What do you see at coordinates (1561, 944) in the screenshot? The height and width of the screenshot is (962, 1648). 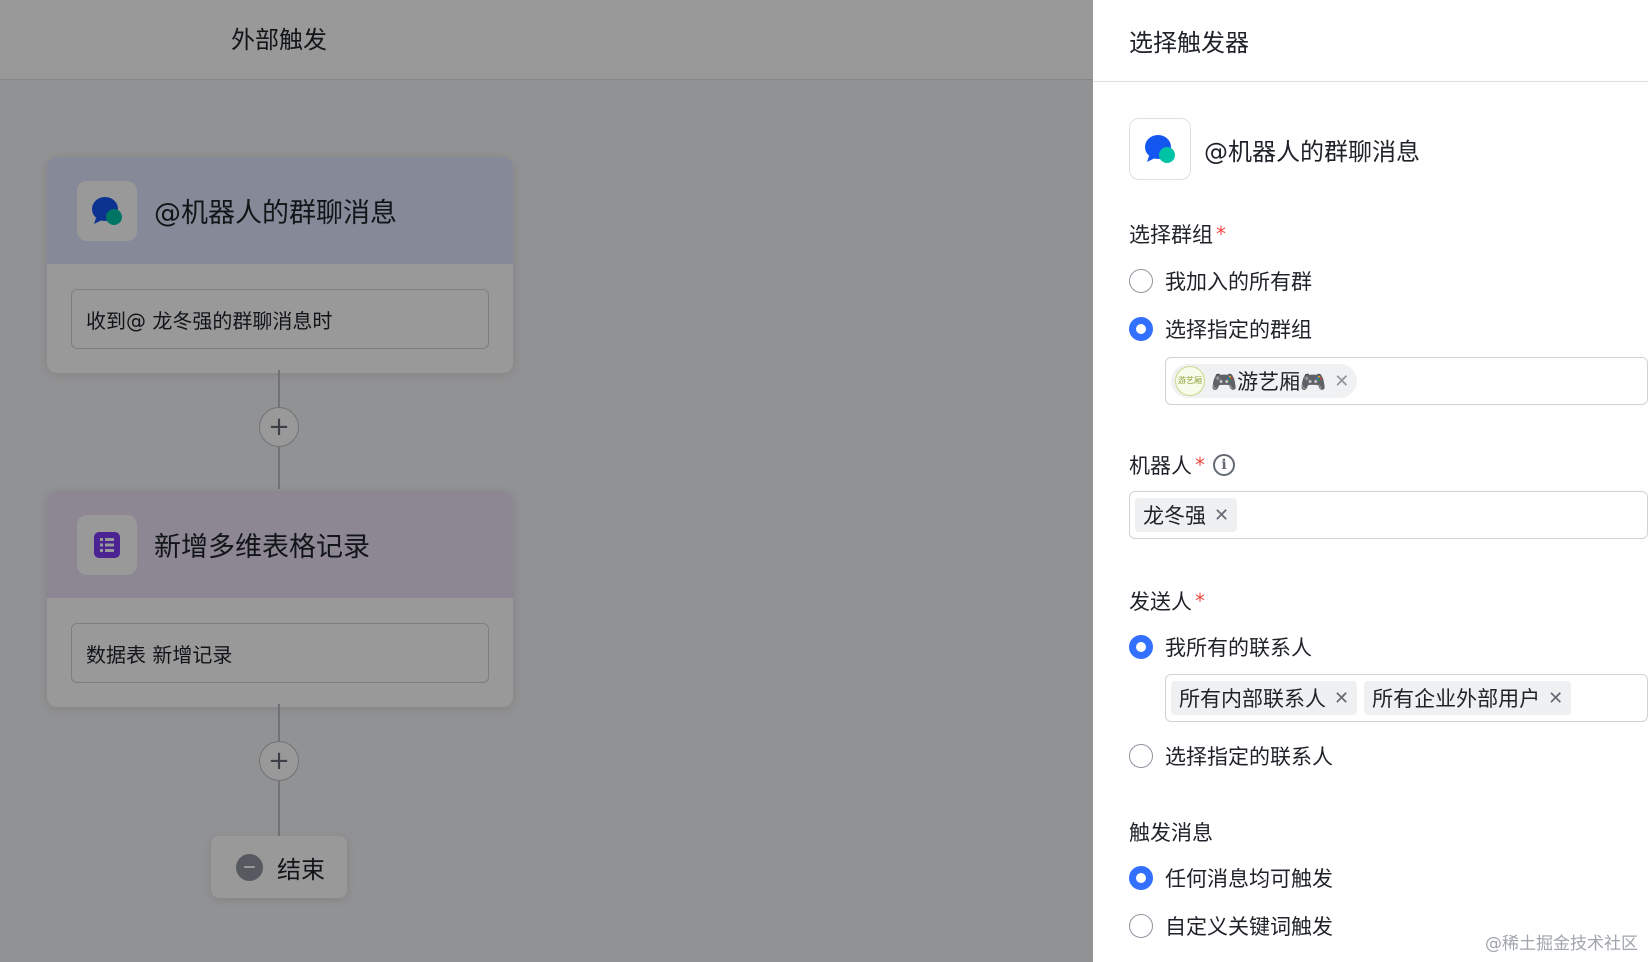 I see `watermark: @稀土掘金技术社区` at bounding box center [1561, 944].